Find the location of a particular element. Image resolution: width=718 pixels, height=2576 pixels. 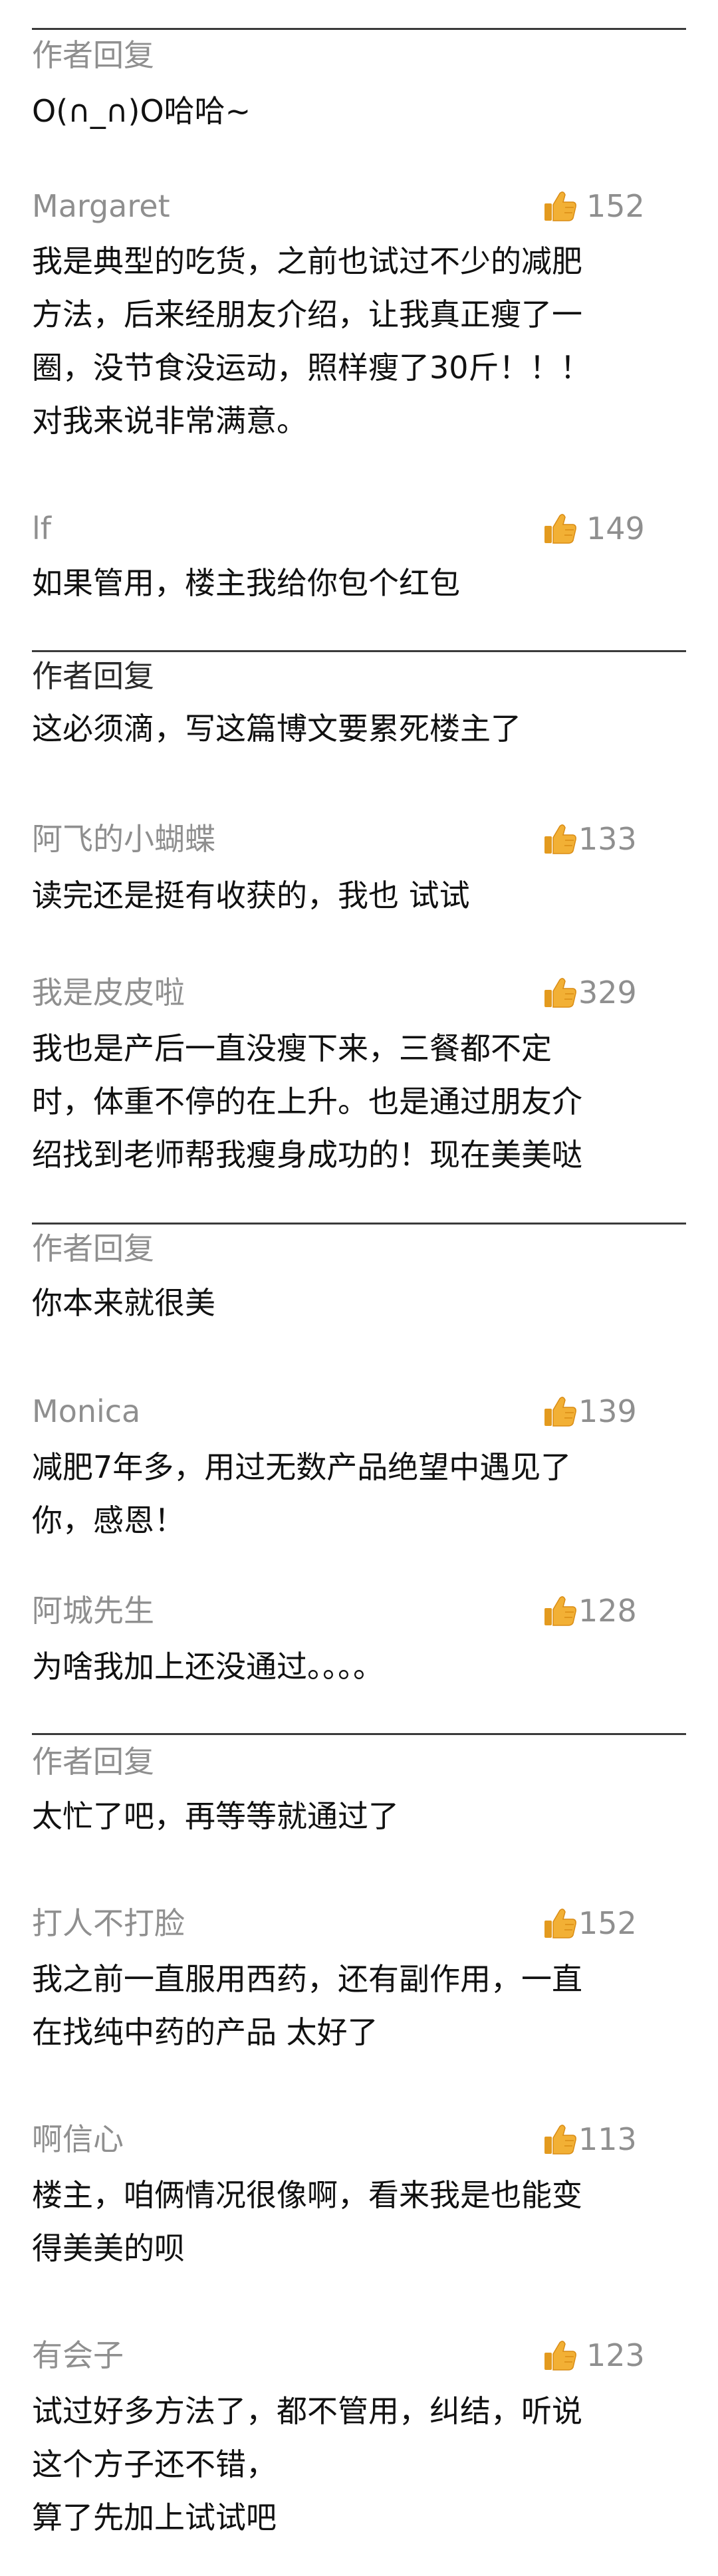

commenter-name: Monica is located at coordinates (86, 1411).